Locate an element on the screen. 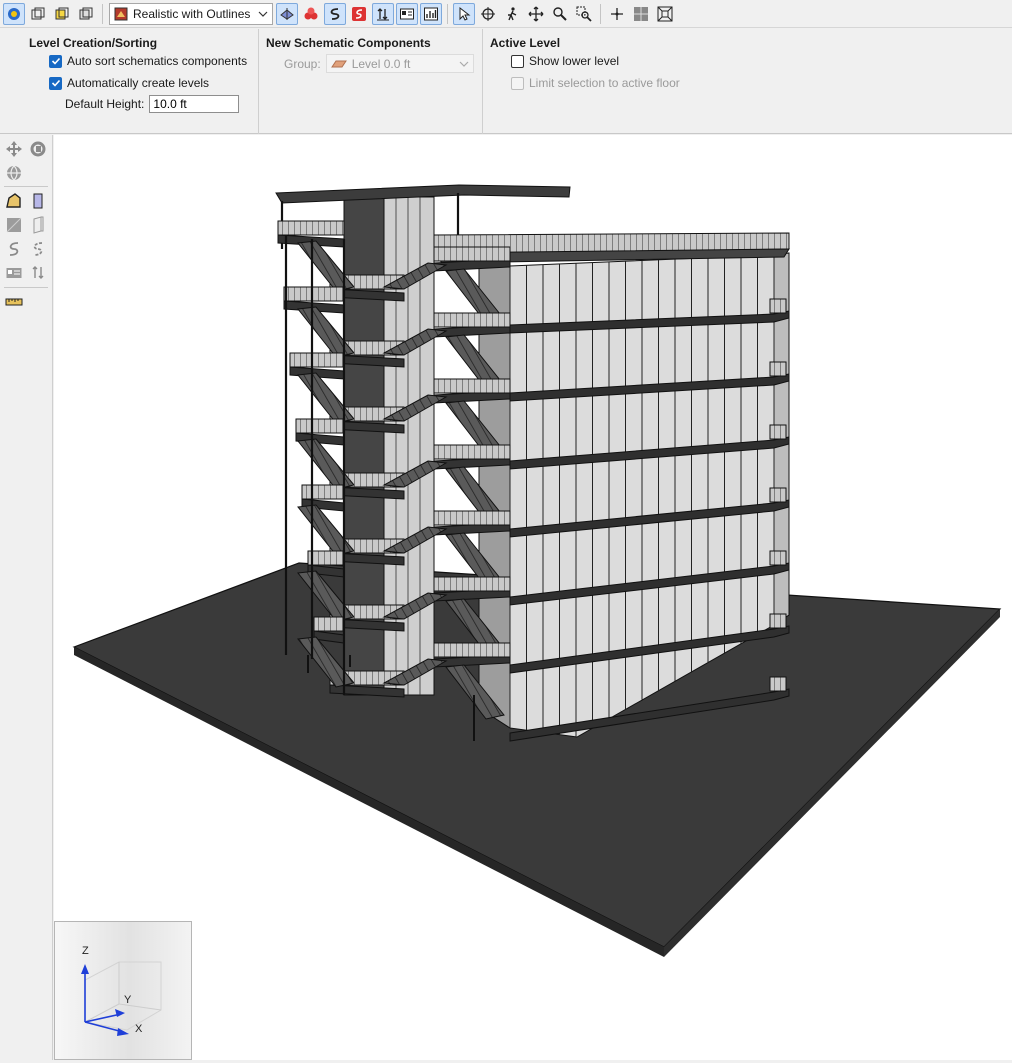  level-creation-title: Level Creation/Sorting is located at coordinates (93, 43).